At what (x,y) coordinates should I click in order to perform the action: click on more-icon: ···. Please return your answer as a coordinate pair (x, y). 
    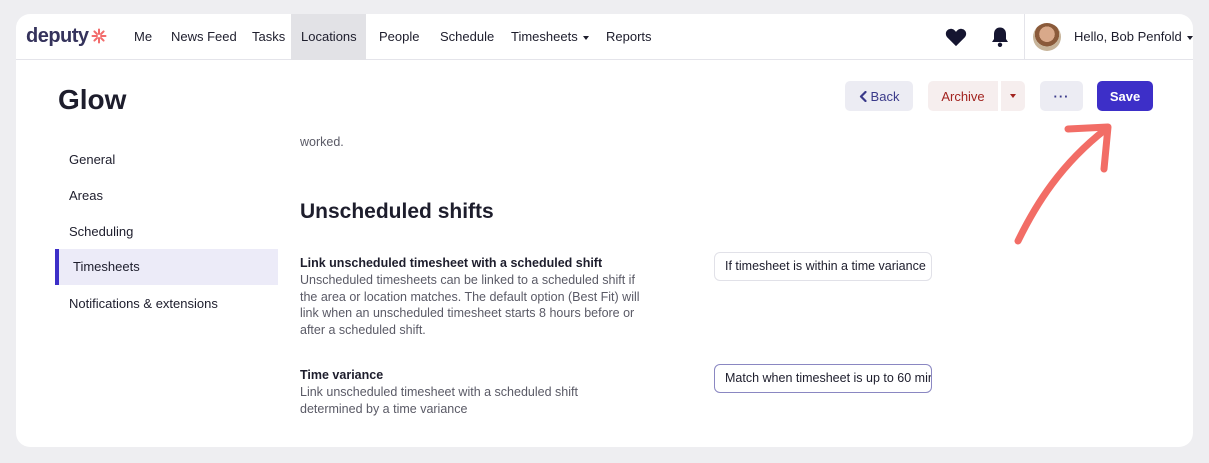
    Looking at the image, I should click on (1061, 96).